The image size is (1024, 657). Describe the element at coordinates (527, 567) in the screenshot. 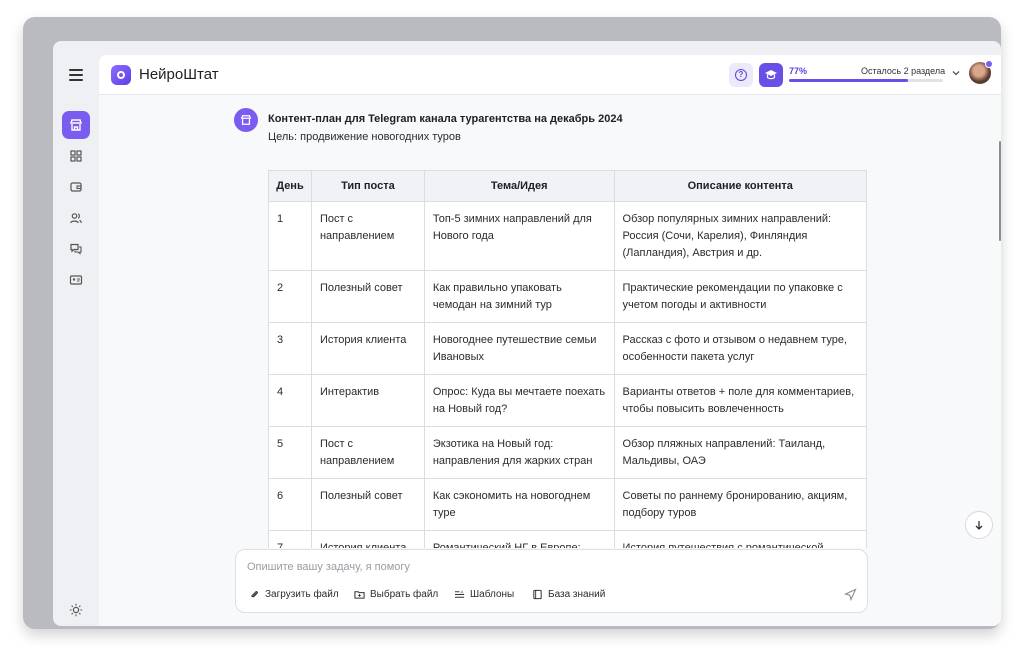

I see `task-input` at that location.